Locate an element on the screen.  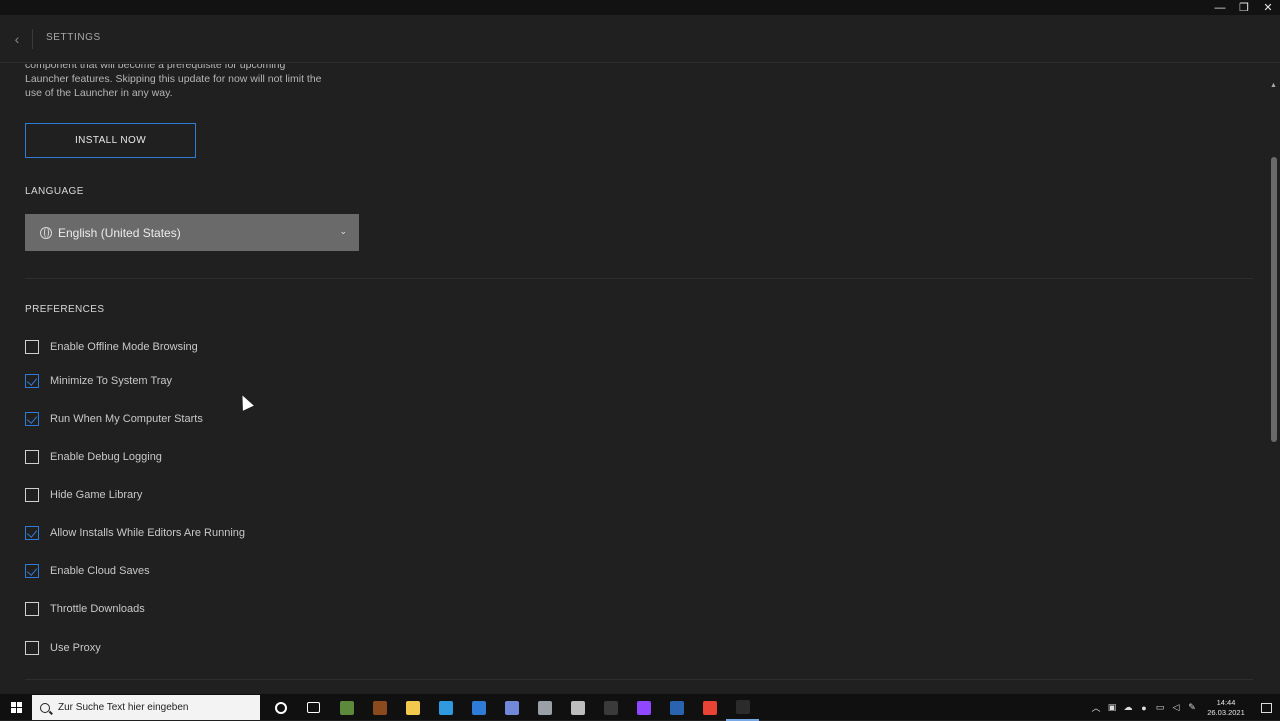
chrome-icon is located at coordinates (709, 707).